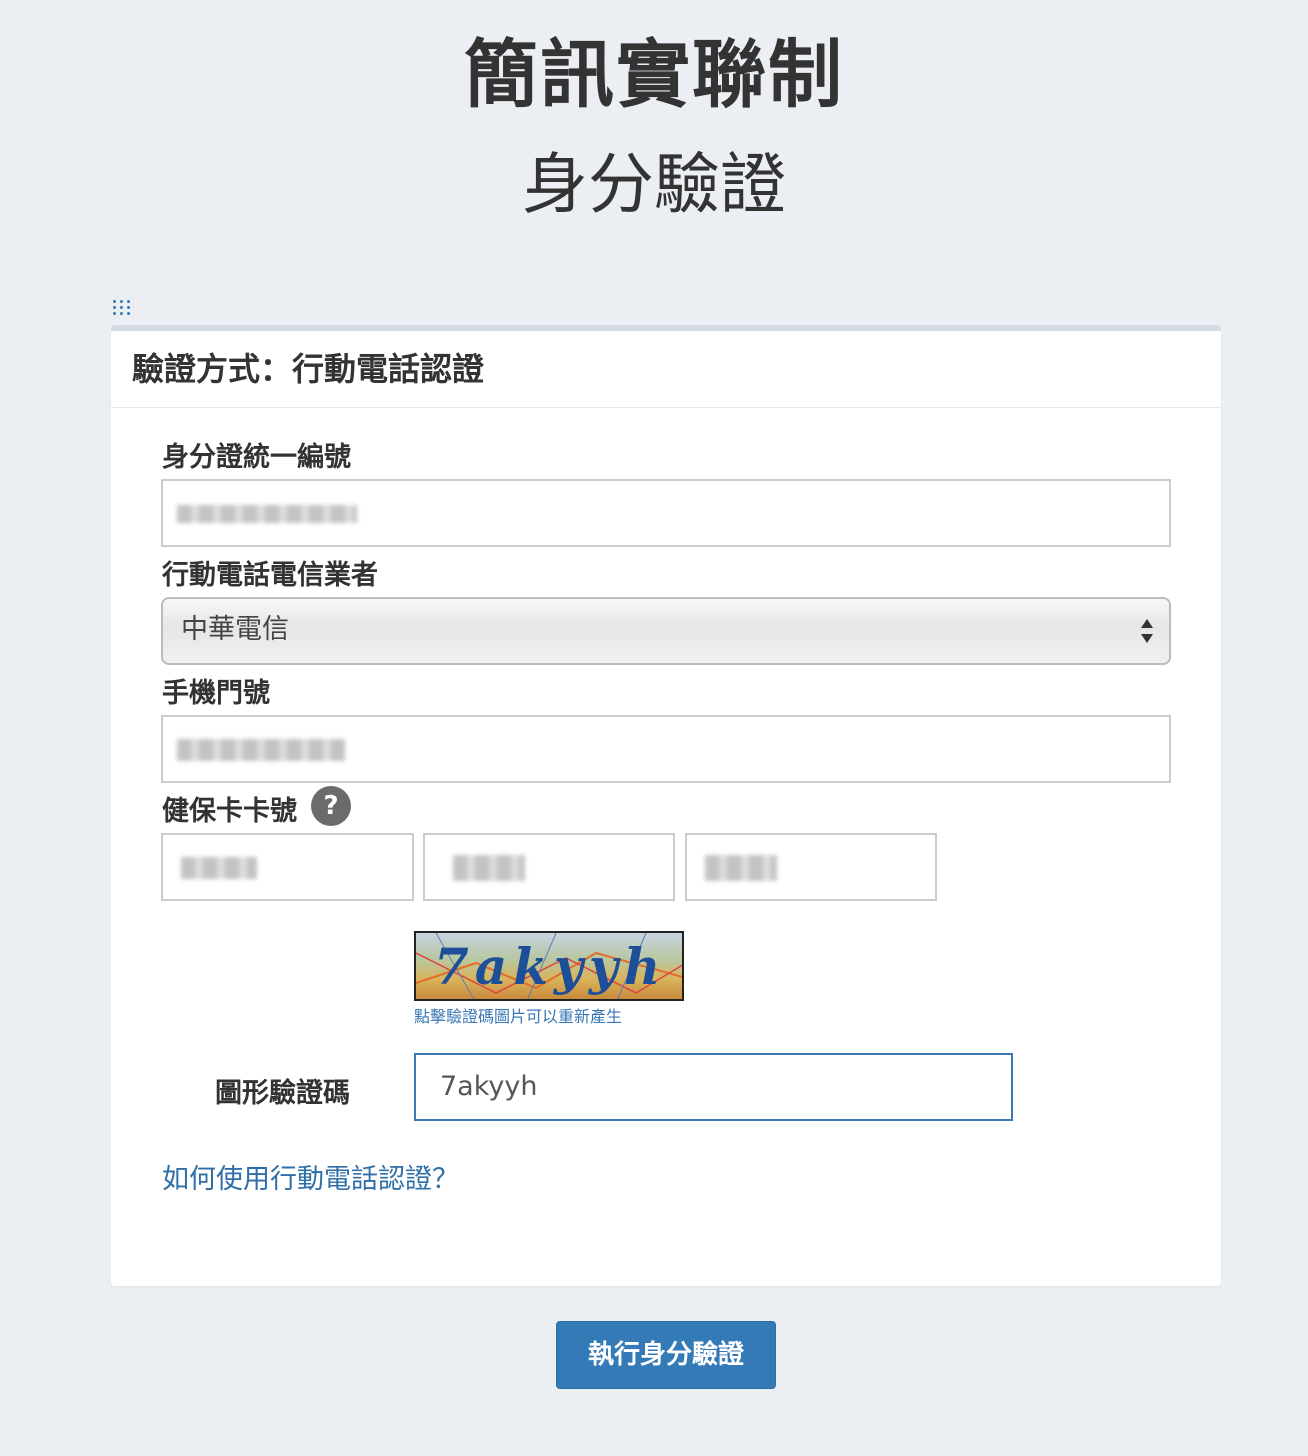 This screenshot has width=1308, height=1456. What do you see at coordinates (666, 369) in the screenshot?
I see `panel-heading: 驗證方式：行動電話認證` at bounding box center [666, 369].